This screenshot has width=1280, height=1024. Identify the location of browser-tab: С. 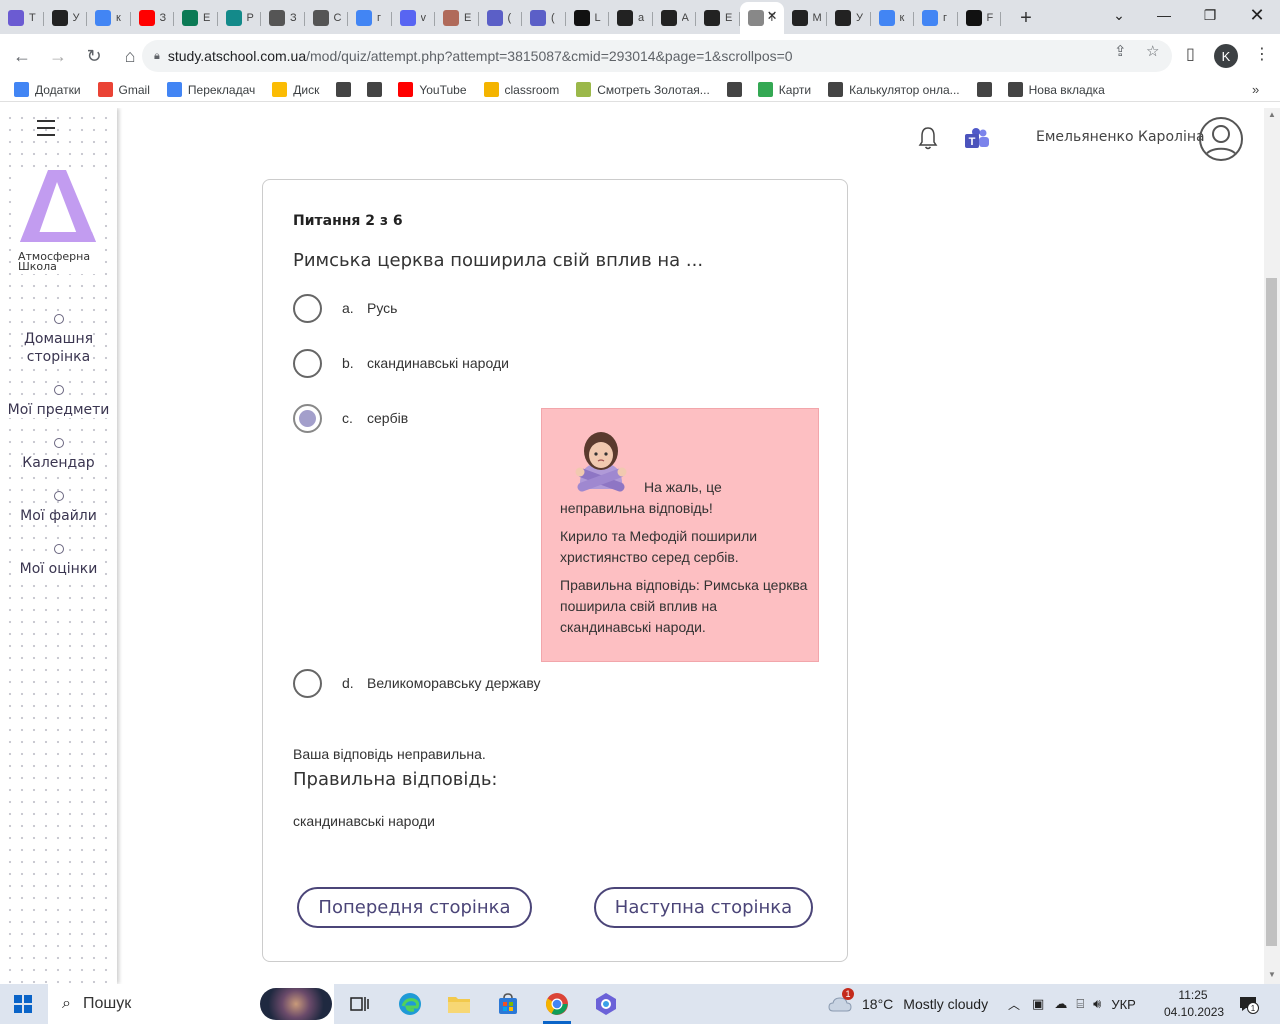
(327, 18).